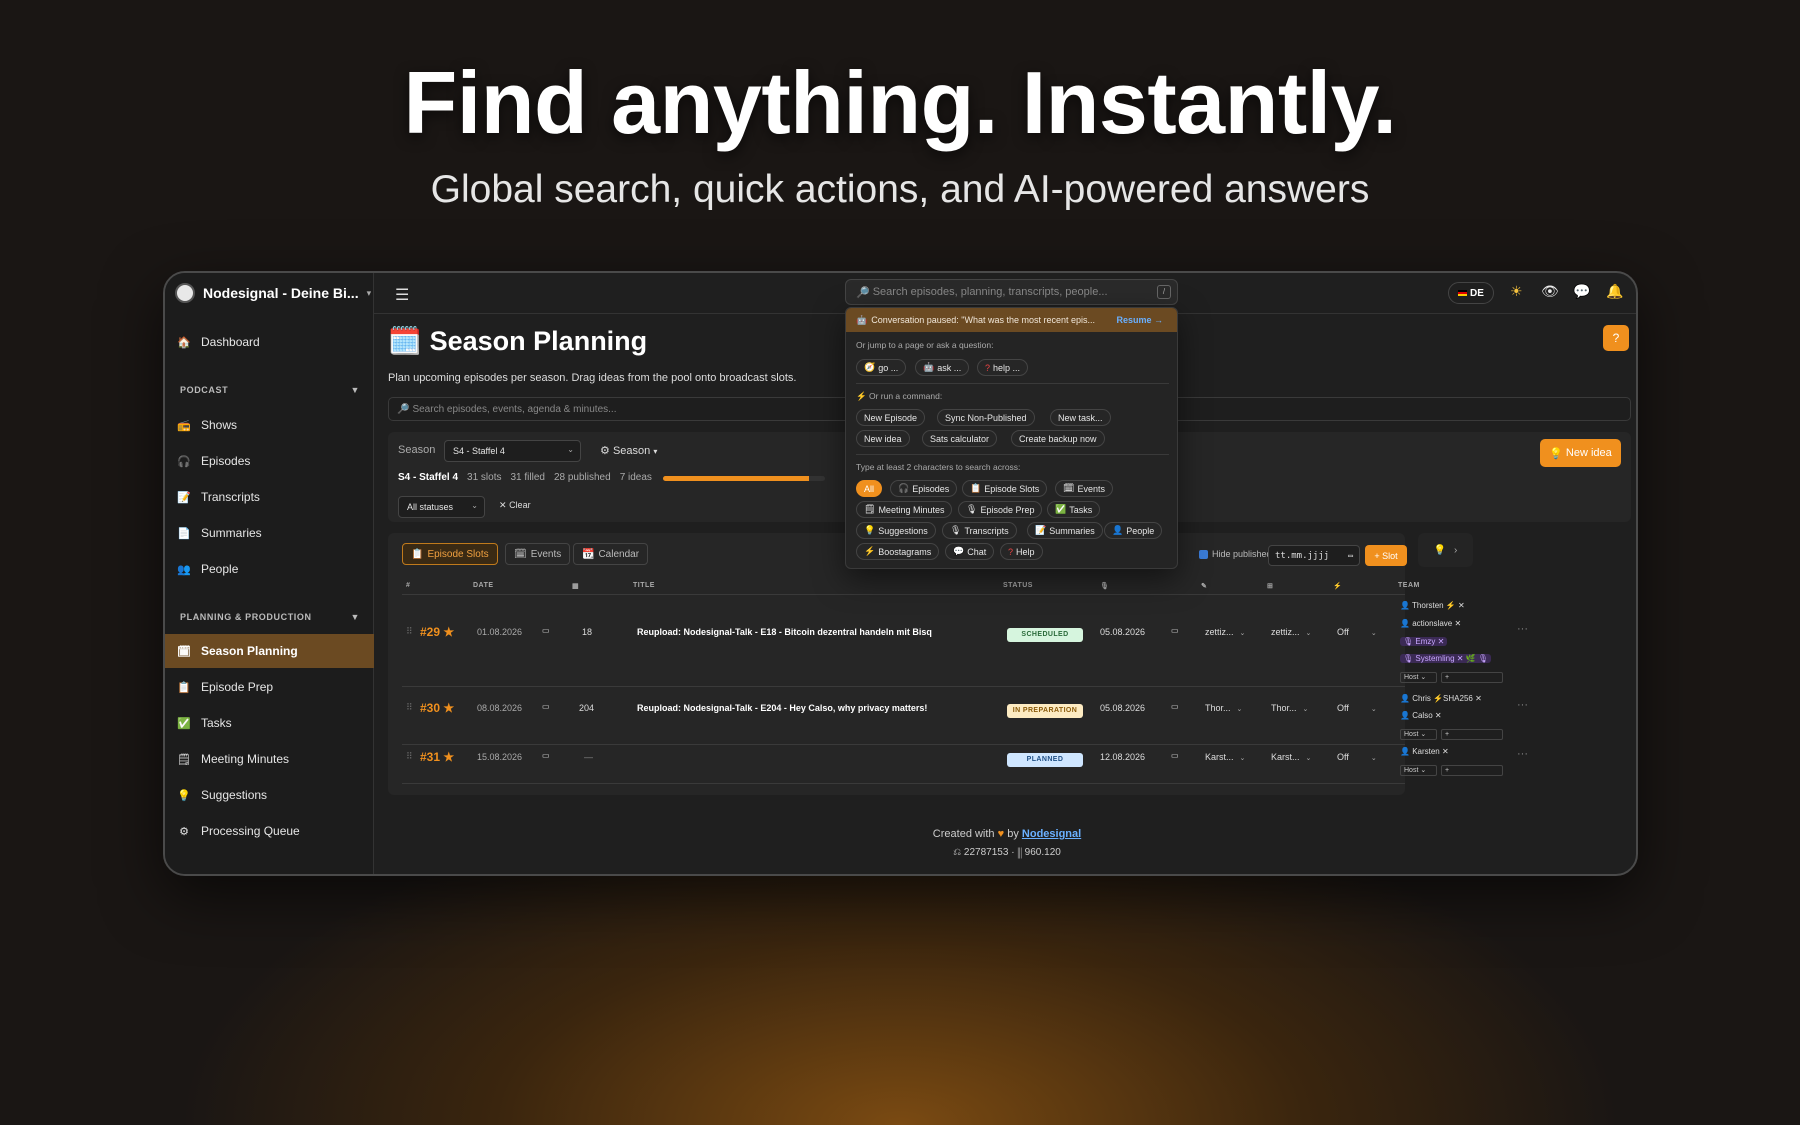 Image resolution: width=1800 pixels, height=1125 pixels. I want to click on scope-episodes: 🎧 Episodes, so click(924, 488).